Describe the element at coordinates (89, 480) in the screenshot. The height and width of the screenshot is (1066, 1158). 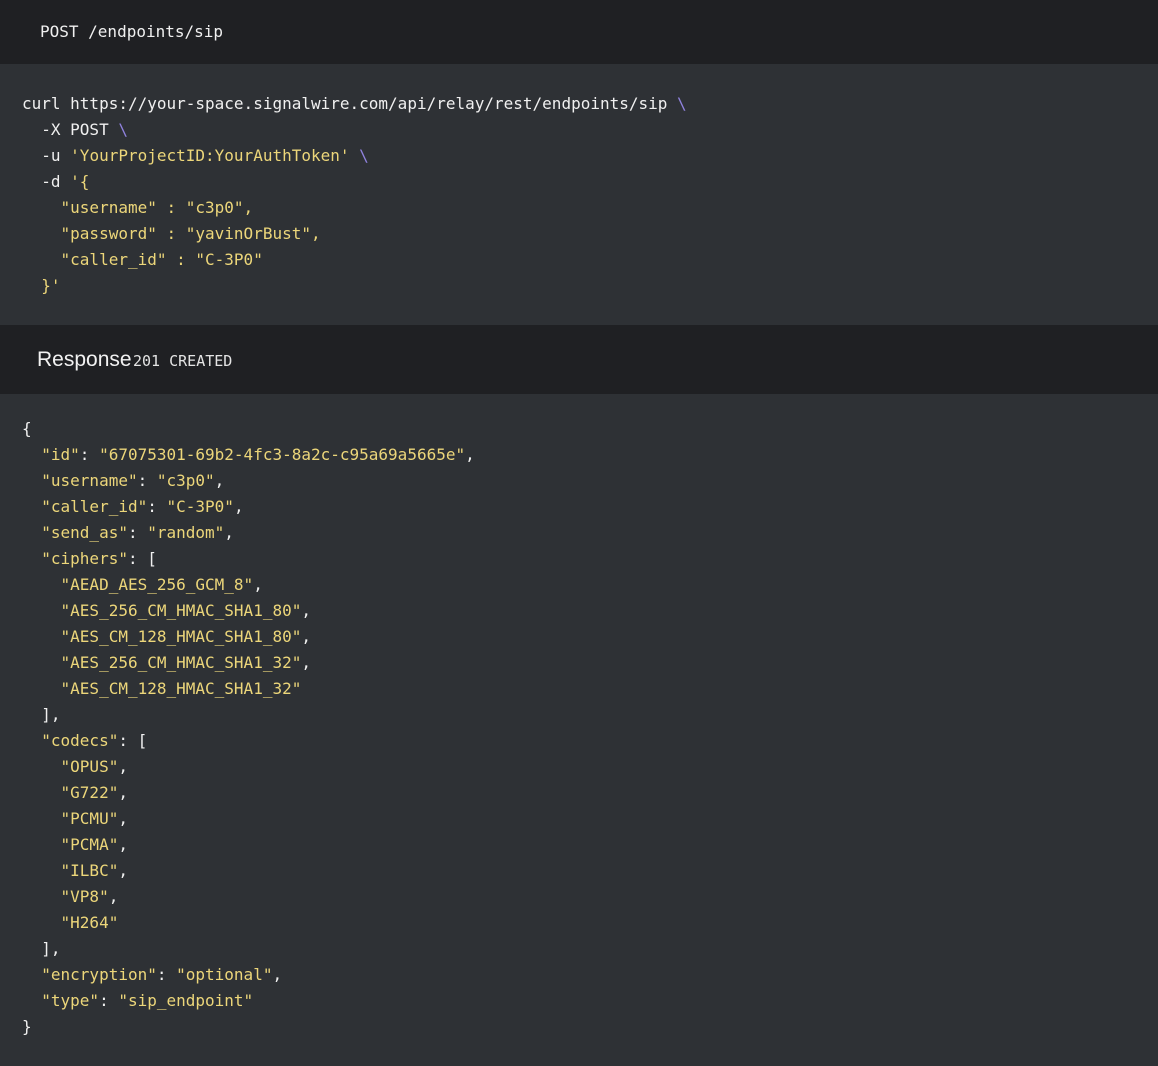
I see `code-string-token: "username"` at that location.